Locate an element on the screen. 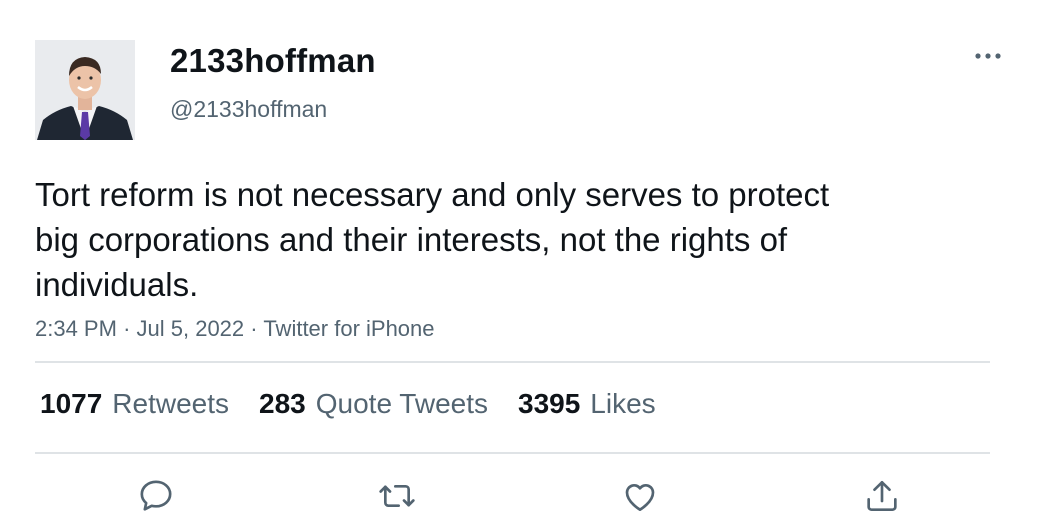 This screenshot has height=525, width=1050. quote-tweets-label: Quote Tweets is located at coordinates (401, 403).